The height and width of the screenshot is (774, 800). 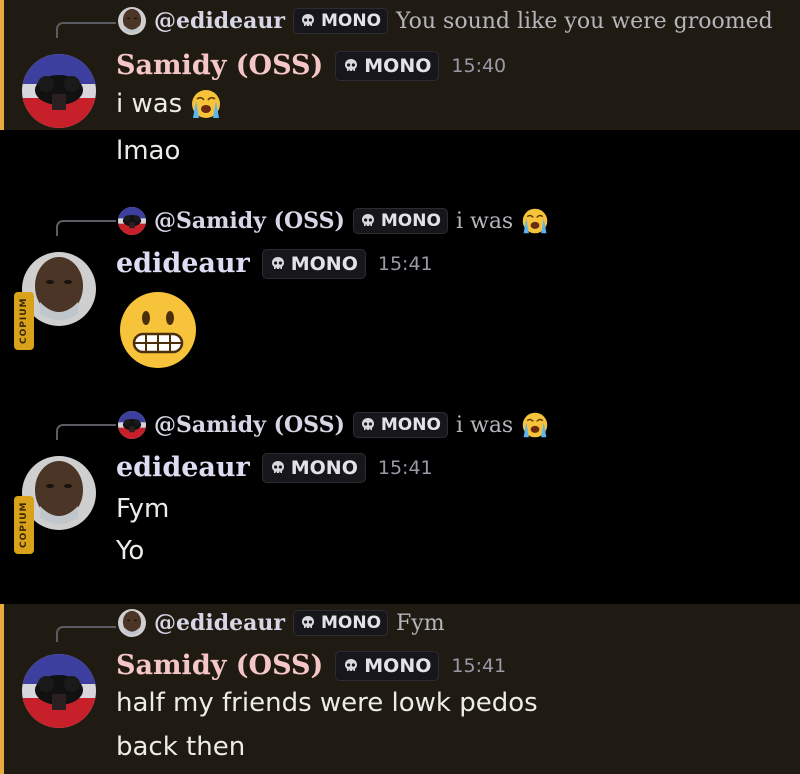 What do you see at coordinates (327, 703) in the screenshot?
I see `message-text: half my friends were lowk pedos` at bounding box center [327, 703].